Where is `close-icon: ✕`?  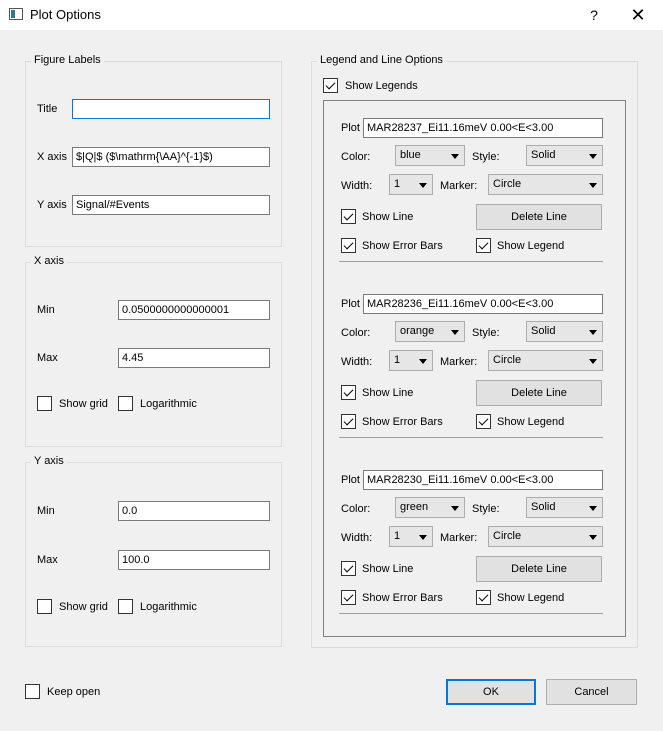 close-icon: ✕ is located at coordinates (638, 15).